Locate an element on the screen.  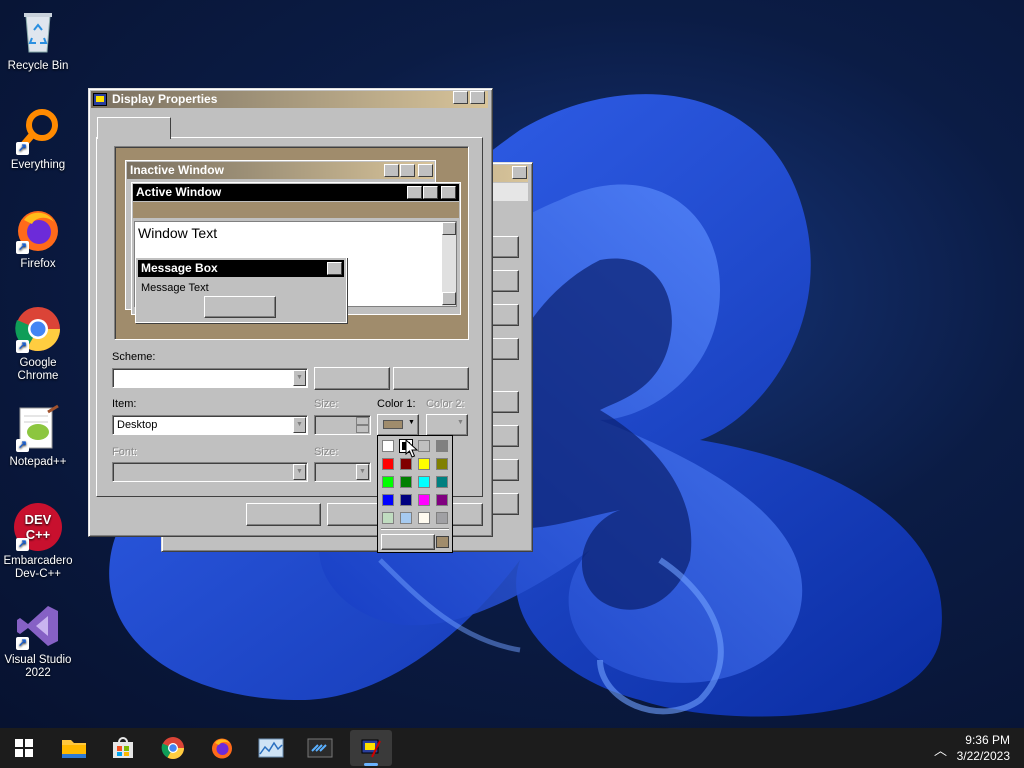
item-size-spinner is located at coordinates (342, 425).